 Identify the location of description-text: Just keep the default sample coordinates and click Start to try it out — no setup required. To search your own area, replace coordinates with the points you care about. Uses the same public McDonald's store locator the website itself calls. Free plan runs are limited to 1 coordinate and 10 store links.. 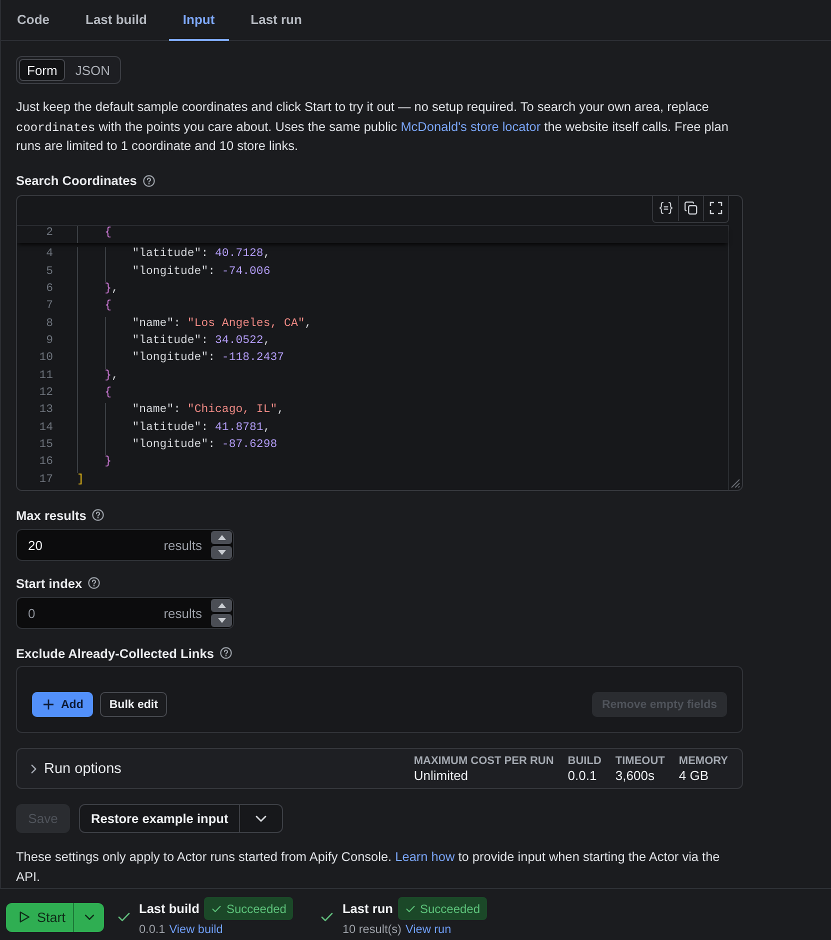
(373, 126).